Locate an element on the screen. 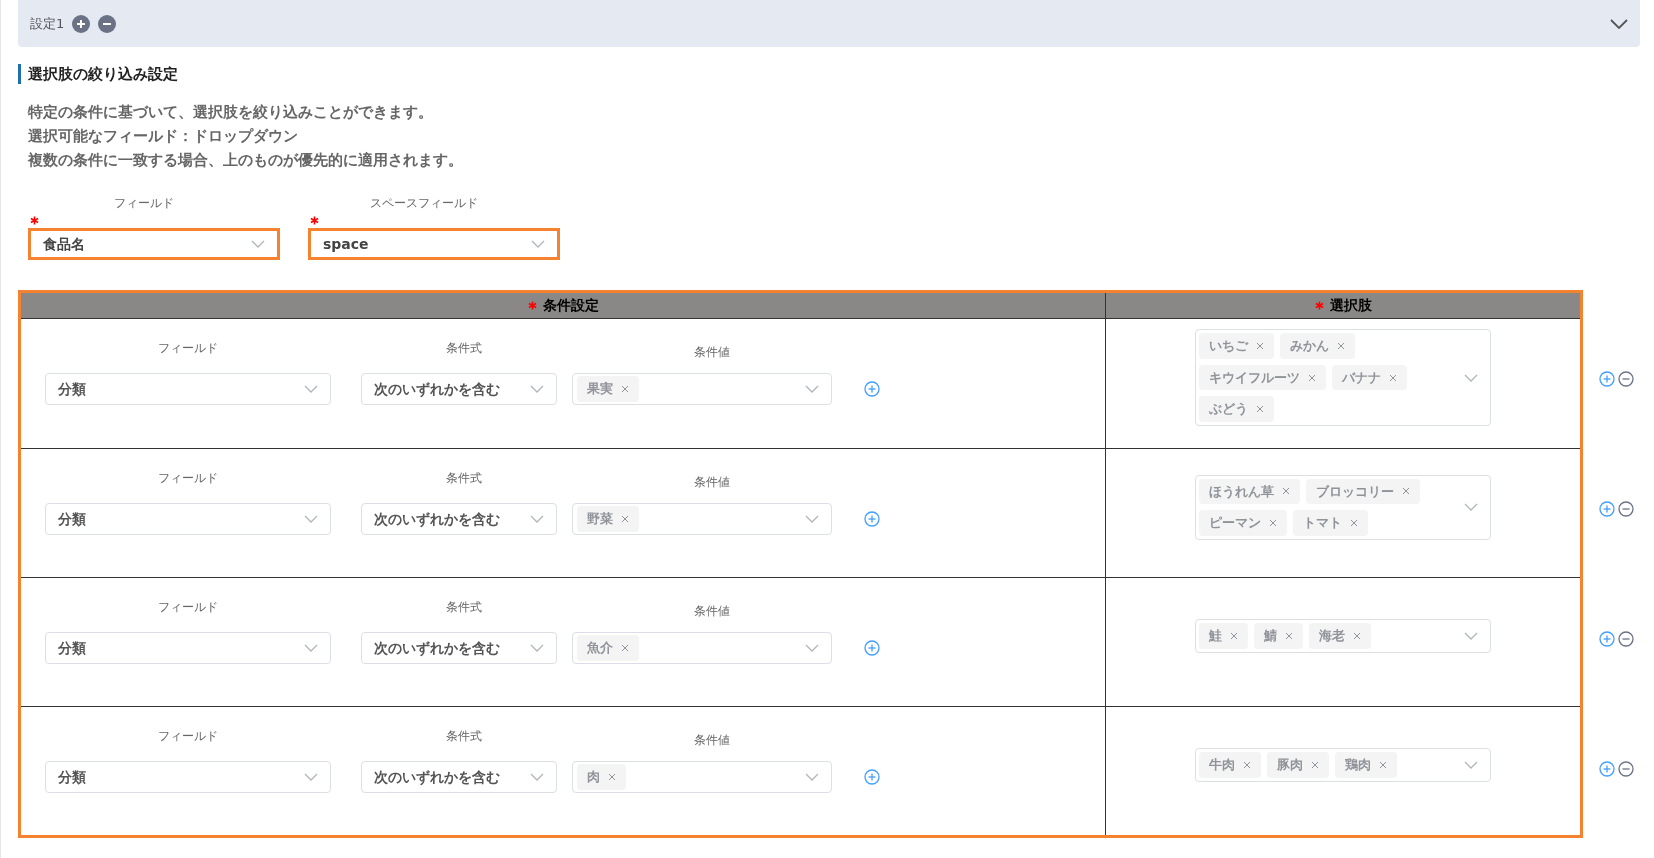  select-field: 食品名 is located at coordinates (154, 244).